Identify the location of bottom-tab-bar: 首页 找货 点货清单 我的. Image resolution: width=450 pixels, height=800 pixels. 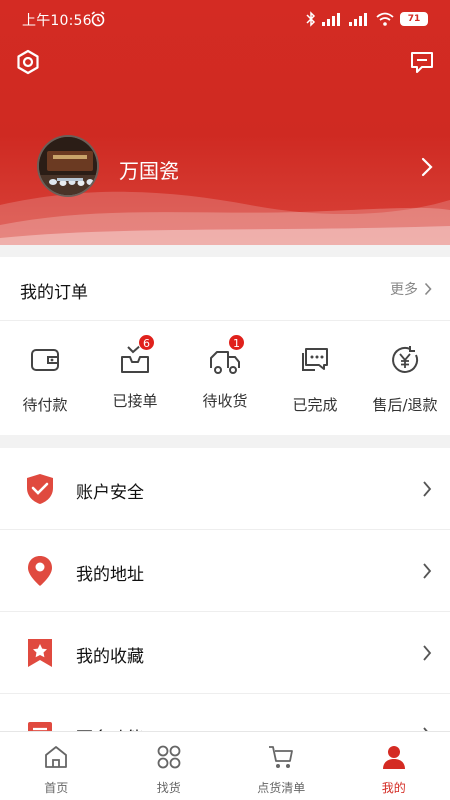
(225, 765).